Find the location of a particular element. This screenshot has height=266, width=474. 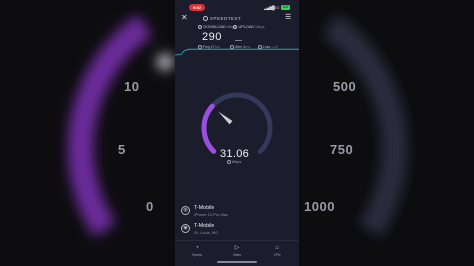

background-scale-label: 1000 is located at coordinates (319, 206).